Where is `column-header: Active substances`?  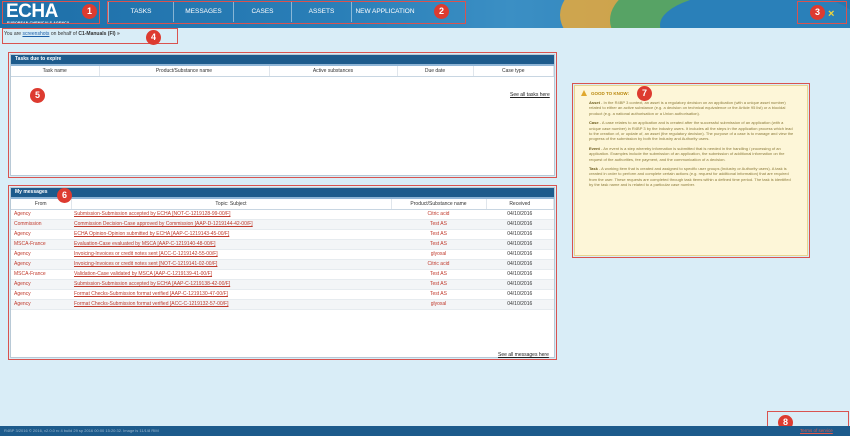 column-header: Active substances is located at coordinates (333, 71).